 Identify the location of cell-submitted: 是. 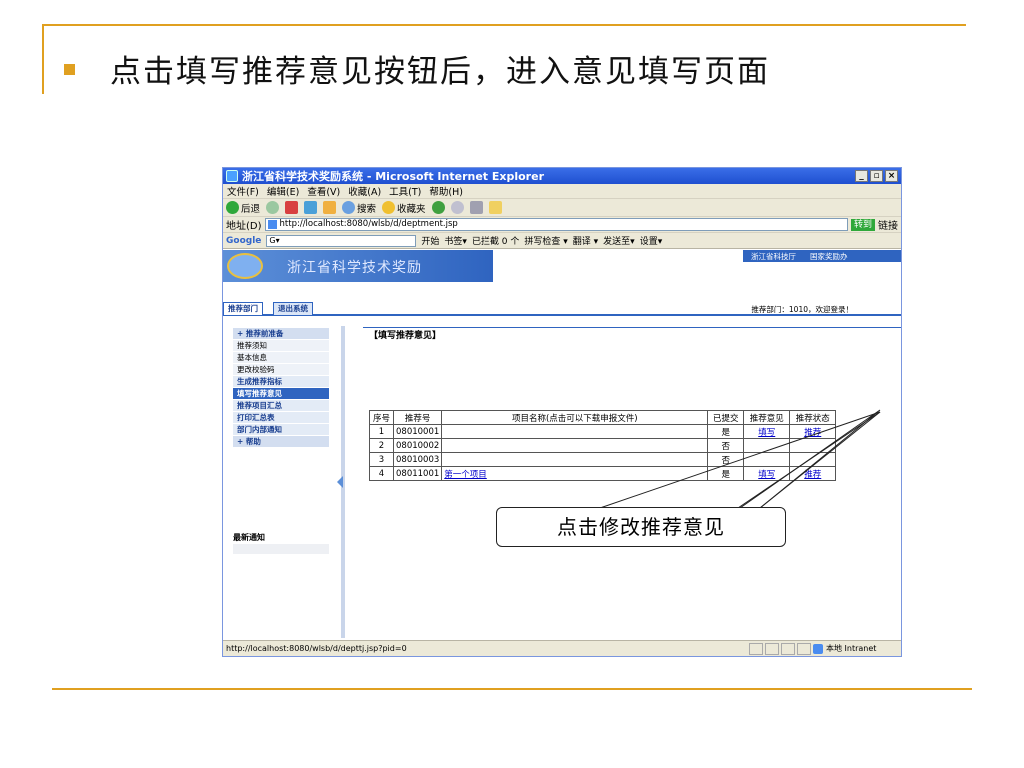
(726, 473).